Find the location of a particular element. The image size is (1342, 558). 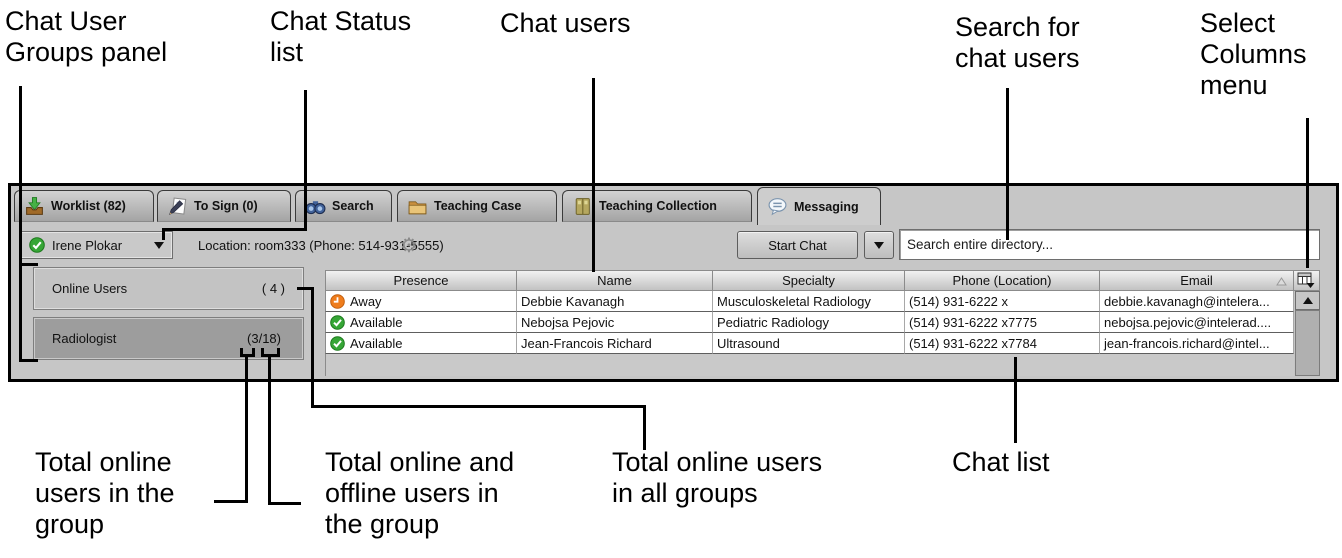

tab-label: Messaging is located at coordinates (826, 206).